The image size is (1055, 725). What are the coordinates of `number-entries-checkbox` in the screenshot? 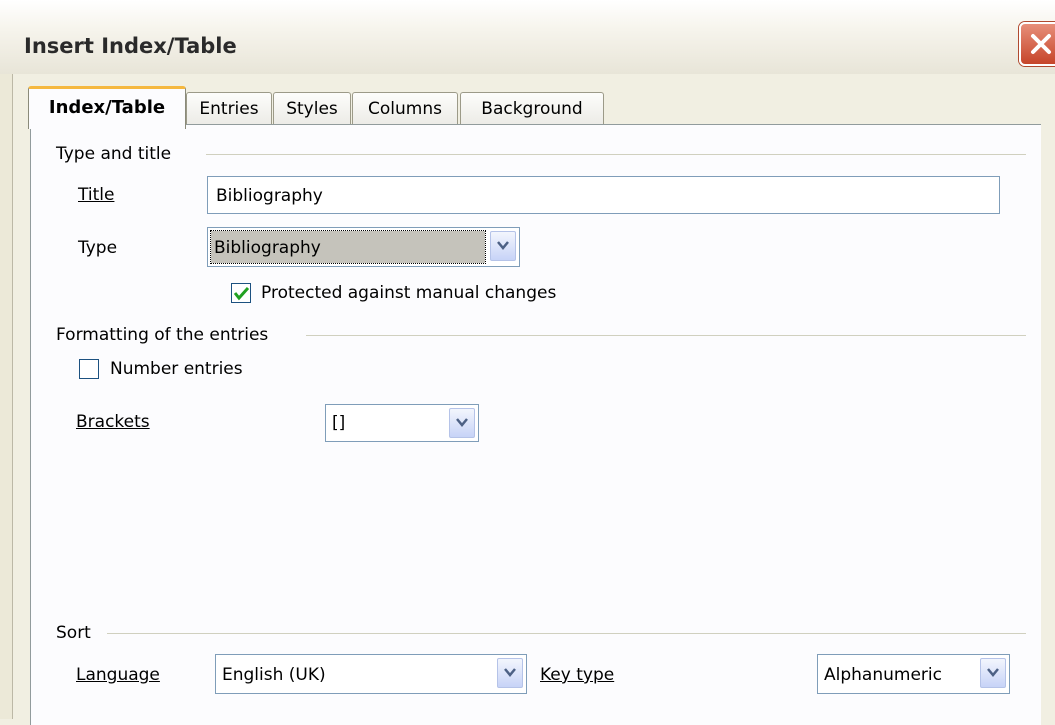 It's located at (89, 369).